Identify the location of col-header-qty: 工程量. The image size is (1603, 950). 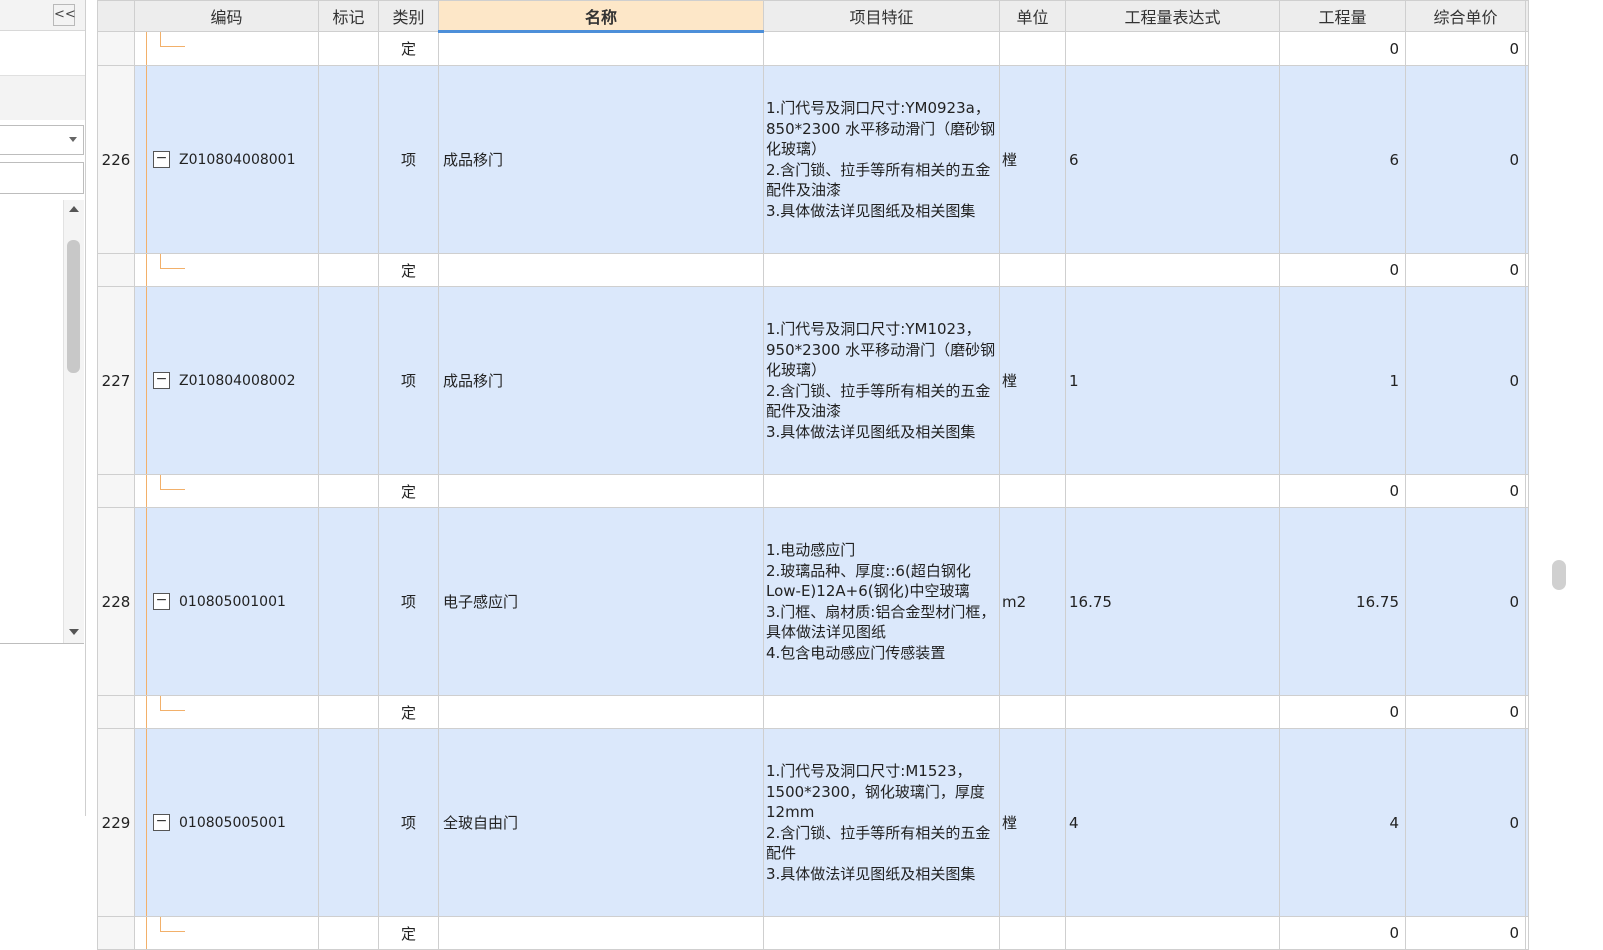
(1342, 16).